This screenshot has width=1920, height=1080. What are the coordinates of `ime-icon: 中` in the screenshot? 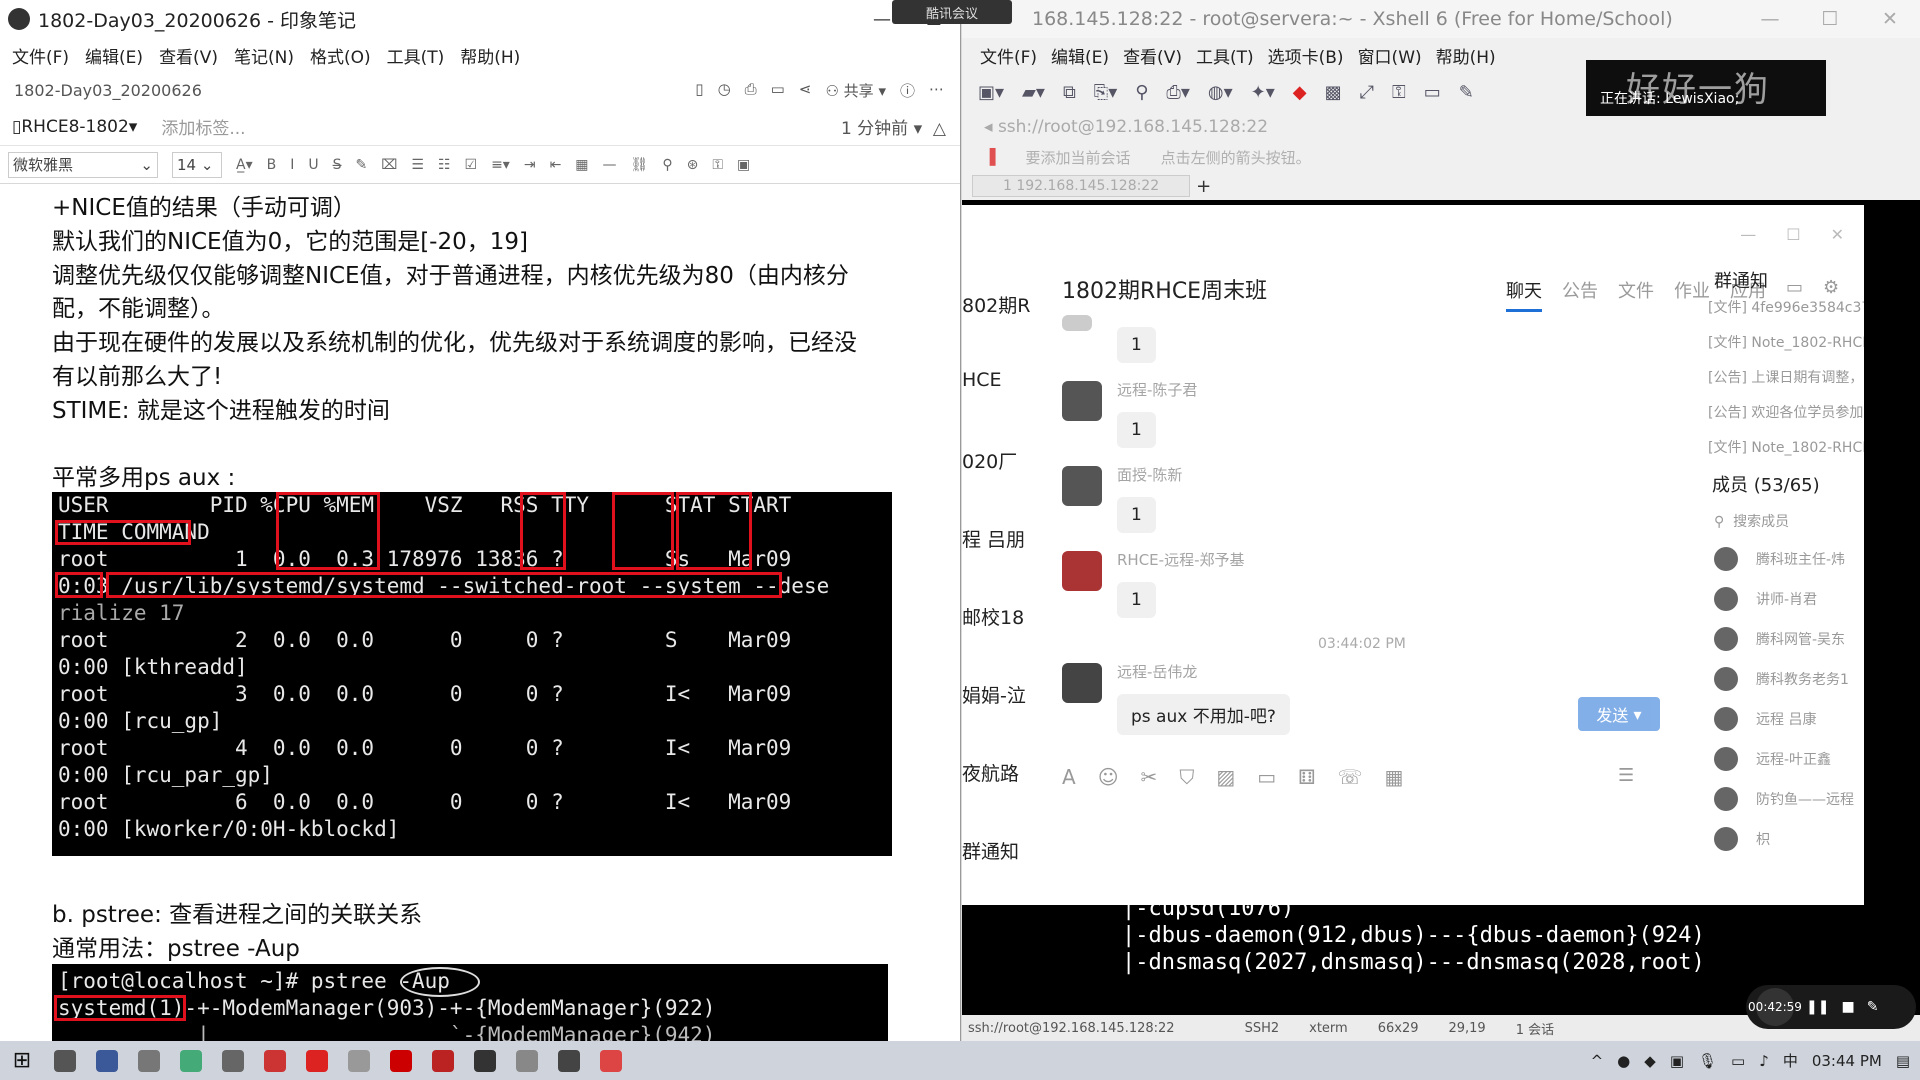 It's located at (1790, 1060).